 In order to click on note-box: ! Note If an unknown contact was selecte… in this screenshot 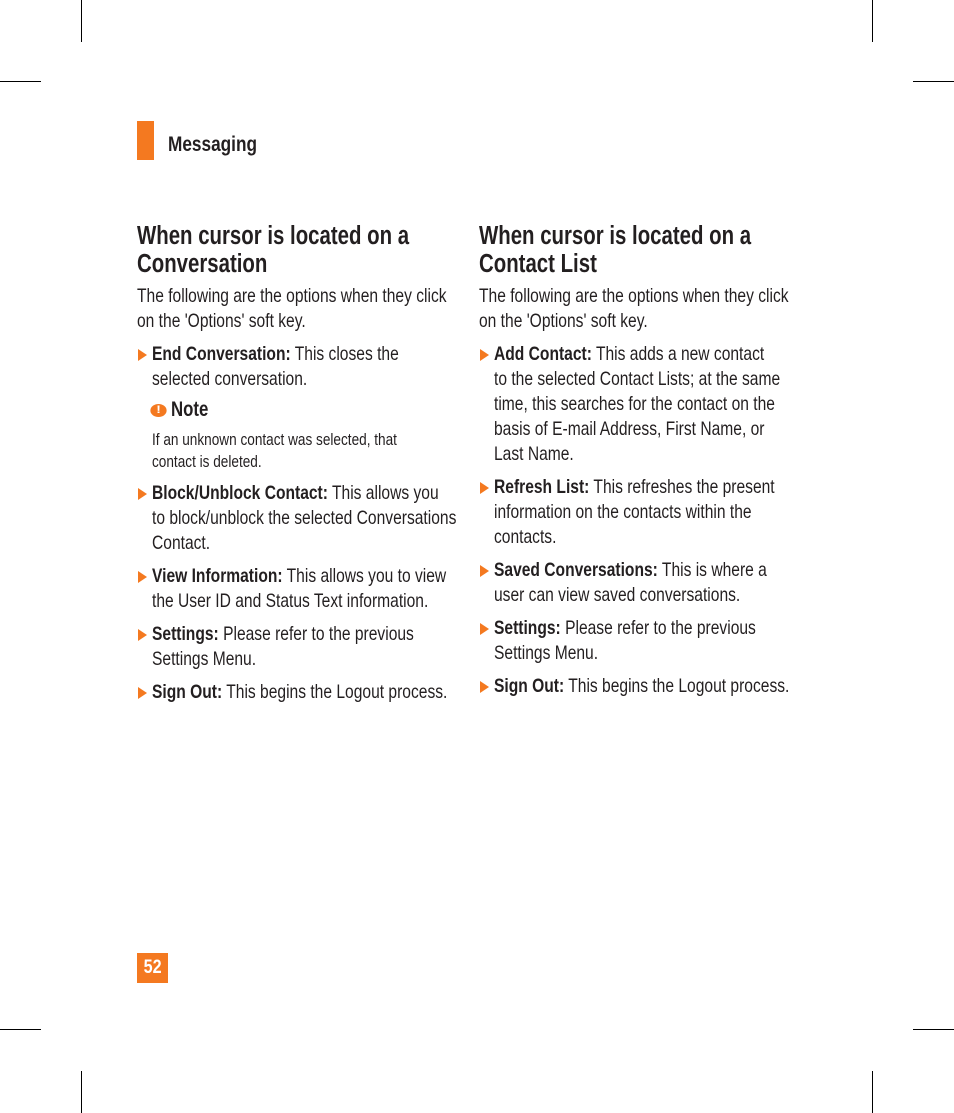, I will do `click(337, 434)`.